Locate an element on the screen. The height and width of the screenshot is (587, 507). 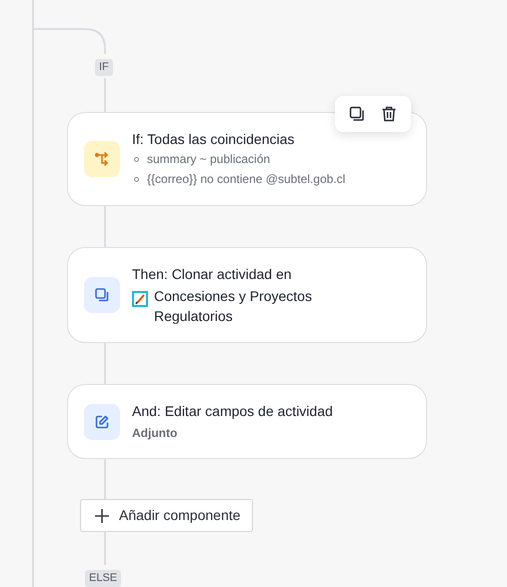
duplicate-button is located at coordinates (357, 114).